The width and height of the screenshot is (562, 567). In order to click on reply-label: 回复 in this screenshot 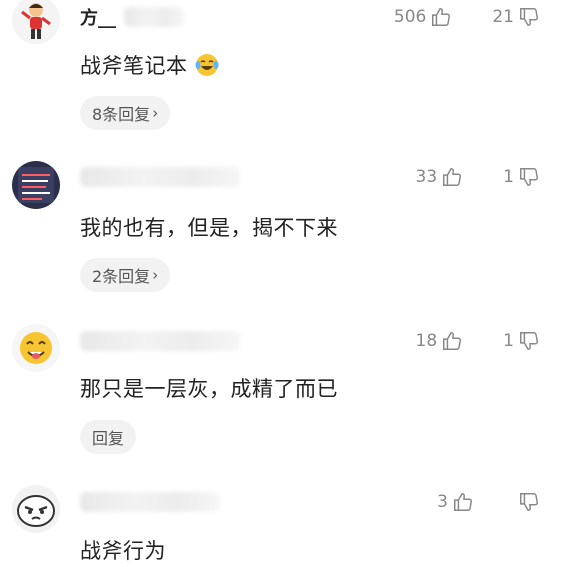, I will do `click(108, 438)`.